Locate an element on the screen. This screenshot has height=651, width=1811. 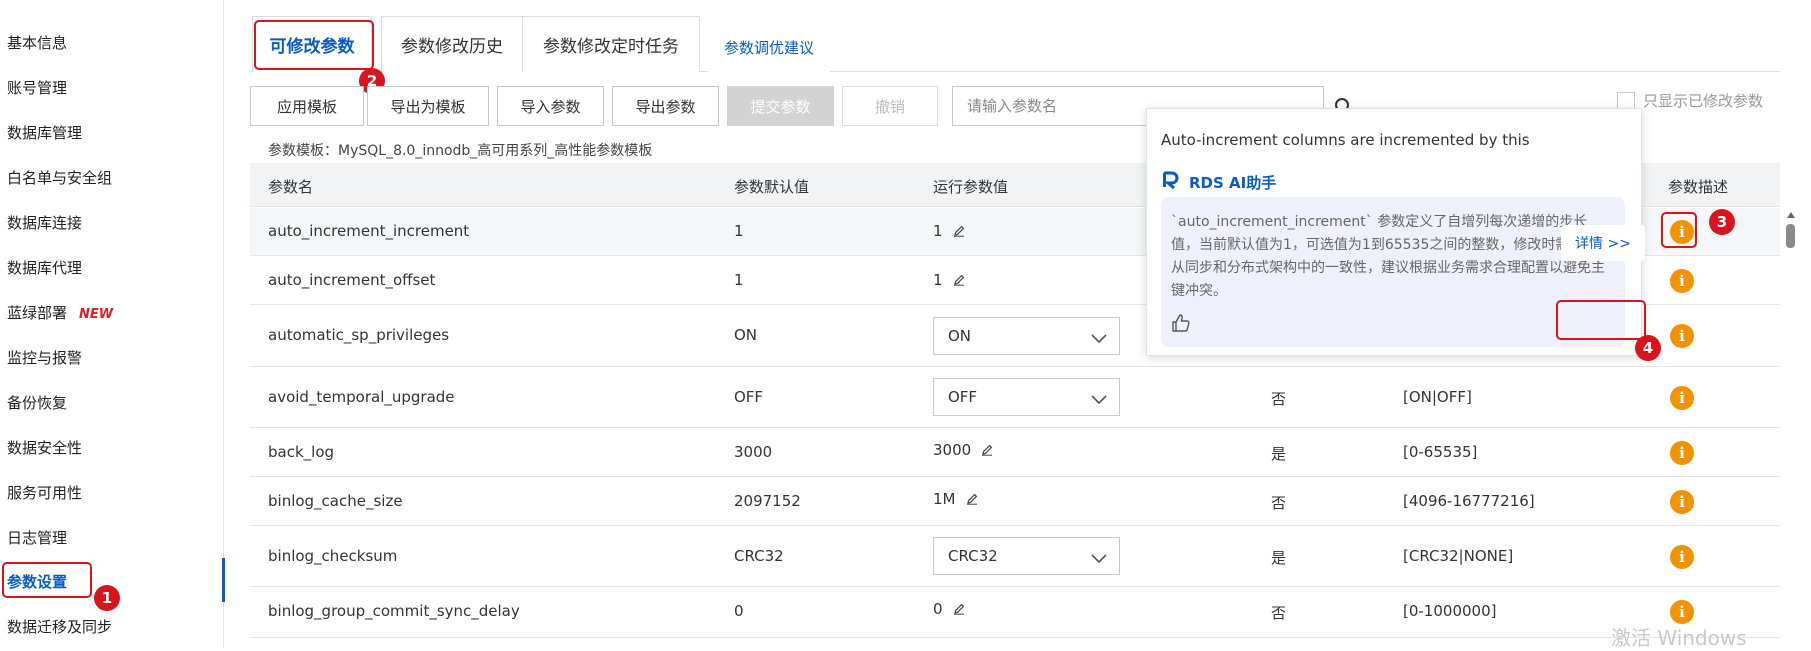
header-description: 参数描述 is located at coordinates (1698, 187).